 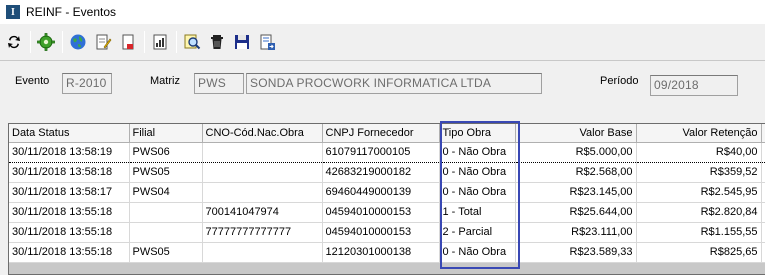 What do you see at coordinates (219, 83) in the screenshot?
I see `matriz-code-field: PWS` at bounding box center [219, 83].